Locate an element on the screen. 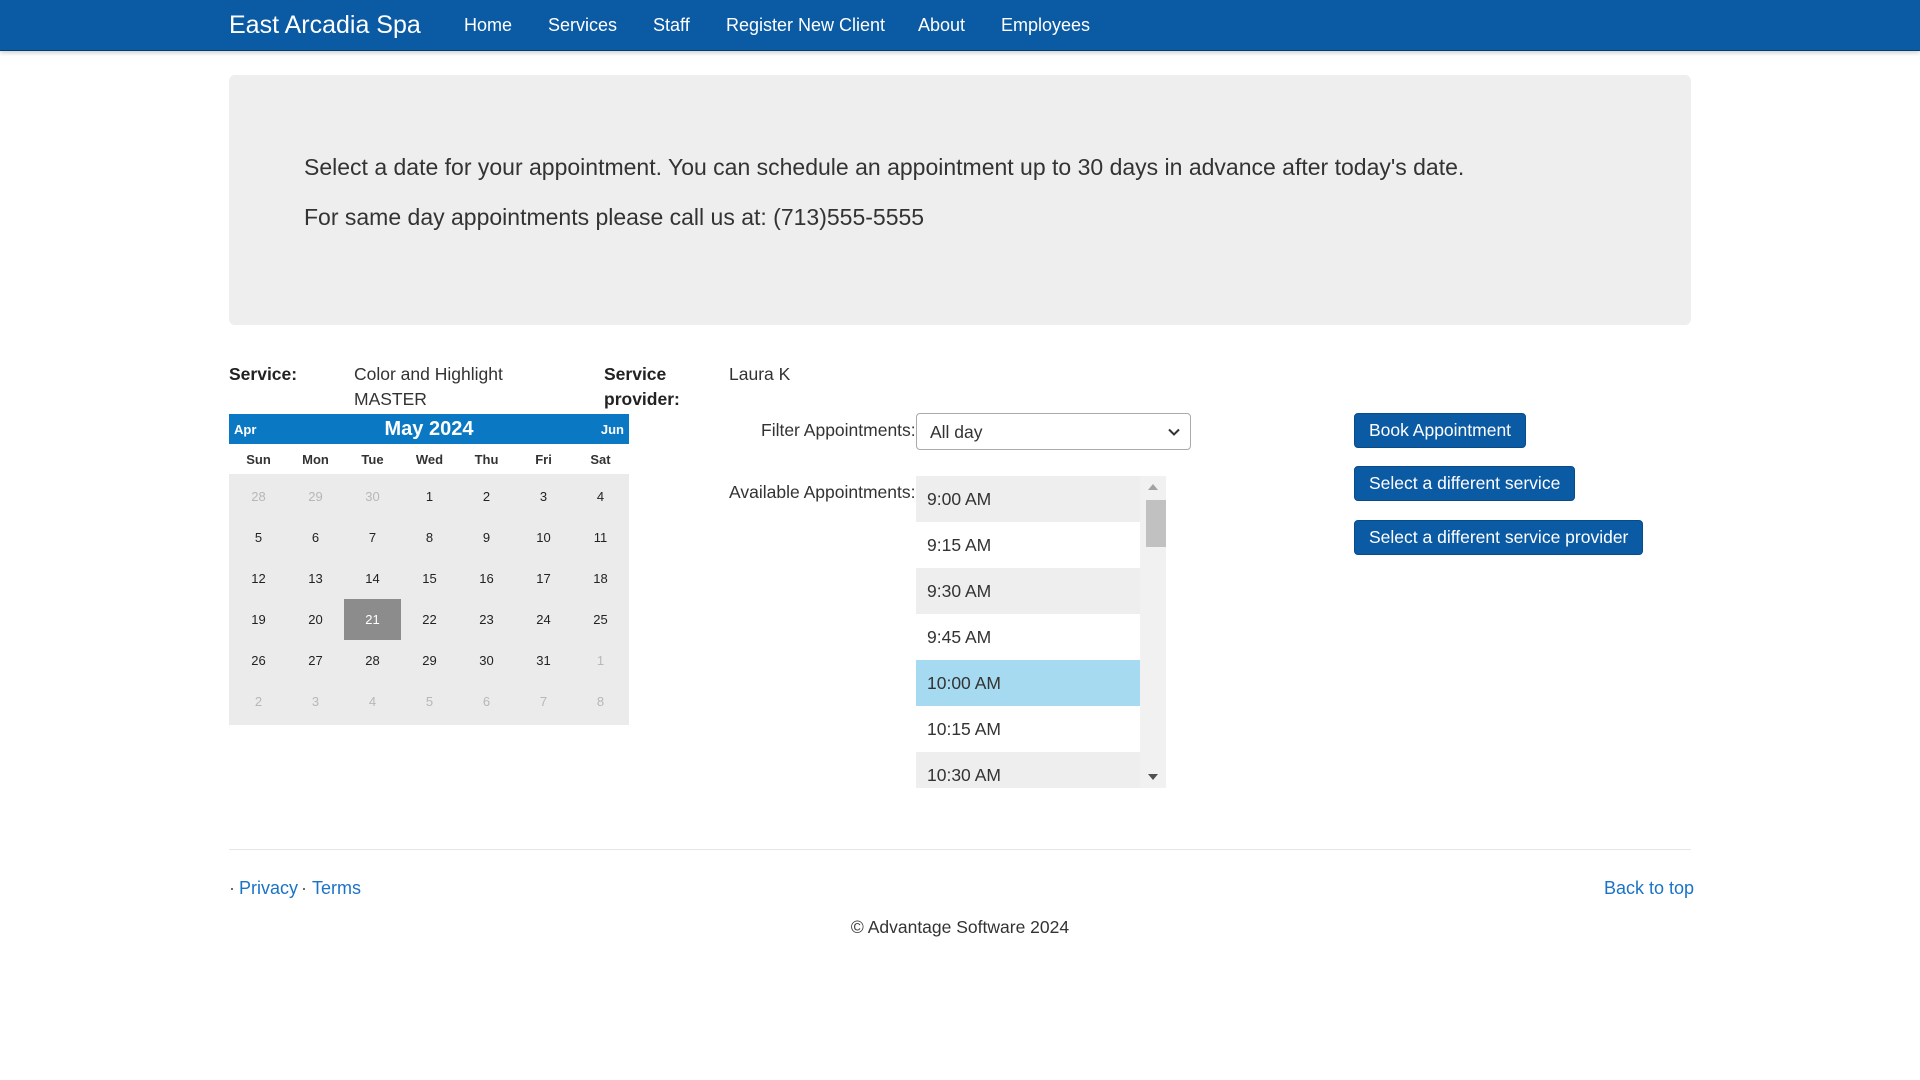 Image resolution: width=1920 pixels, height=1080 pixels. nav-register-new-client: Register New Client is located at coordinates (805, 25).